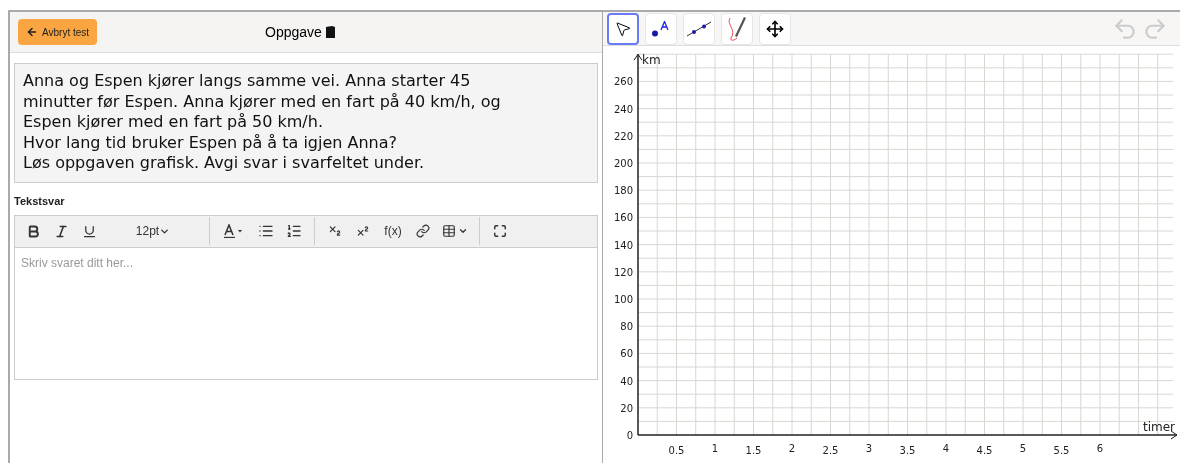 This screenshot has width=1180, height=463. What do you see at coordinates (463, 231) in the screenshot?
I see `caret-icon` at bounding box center [463, 231].